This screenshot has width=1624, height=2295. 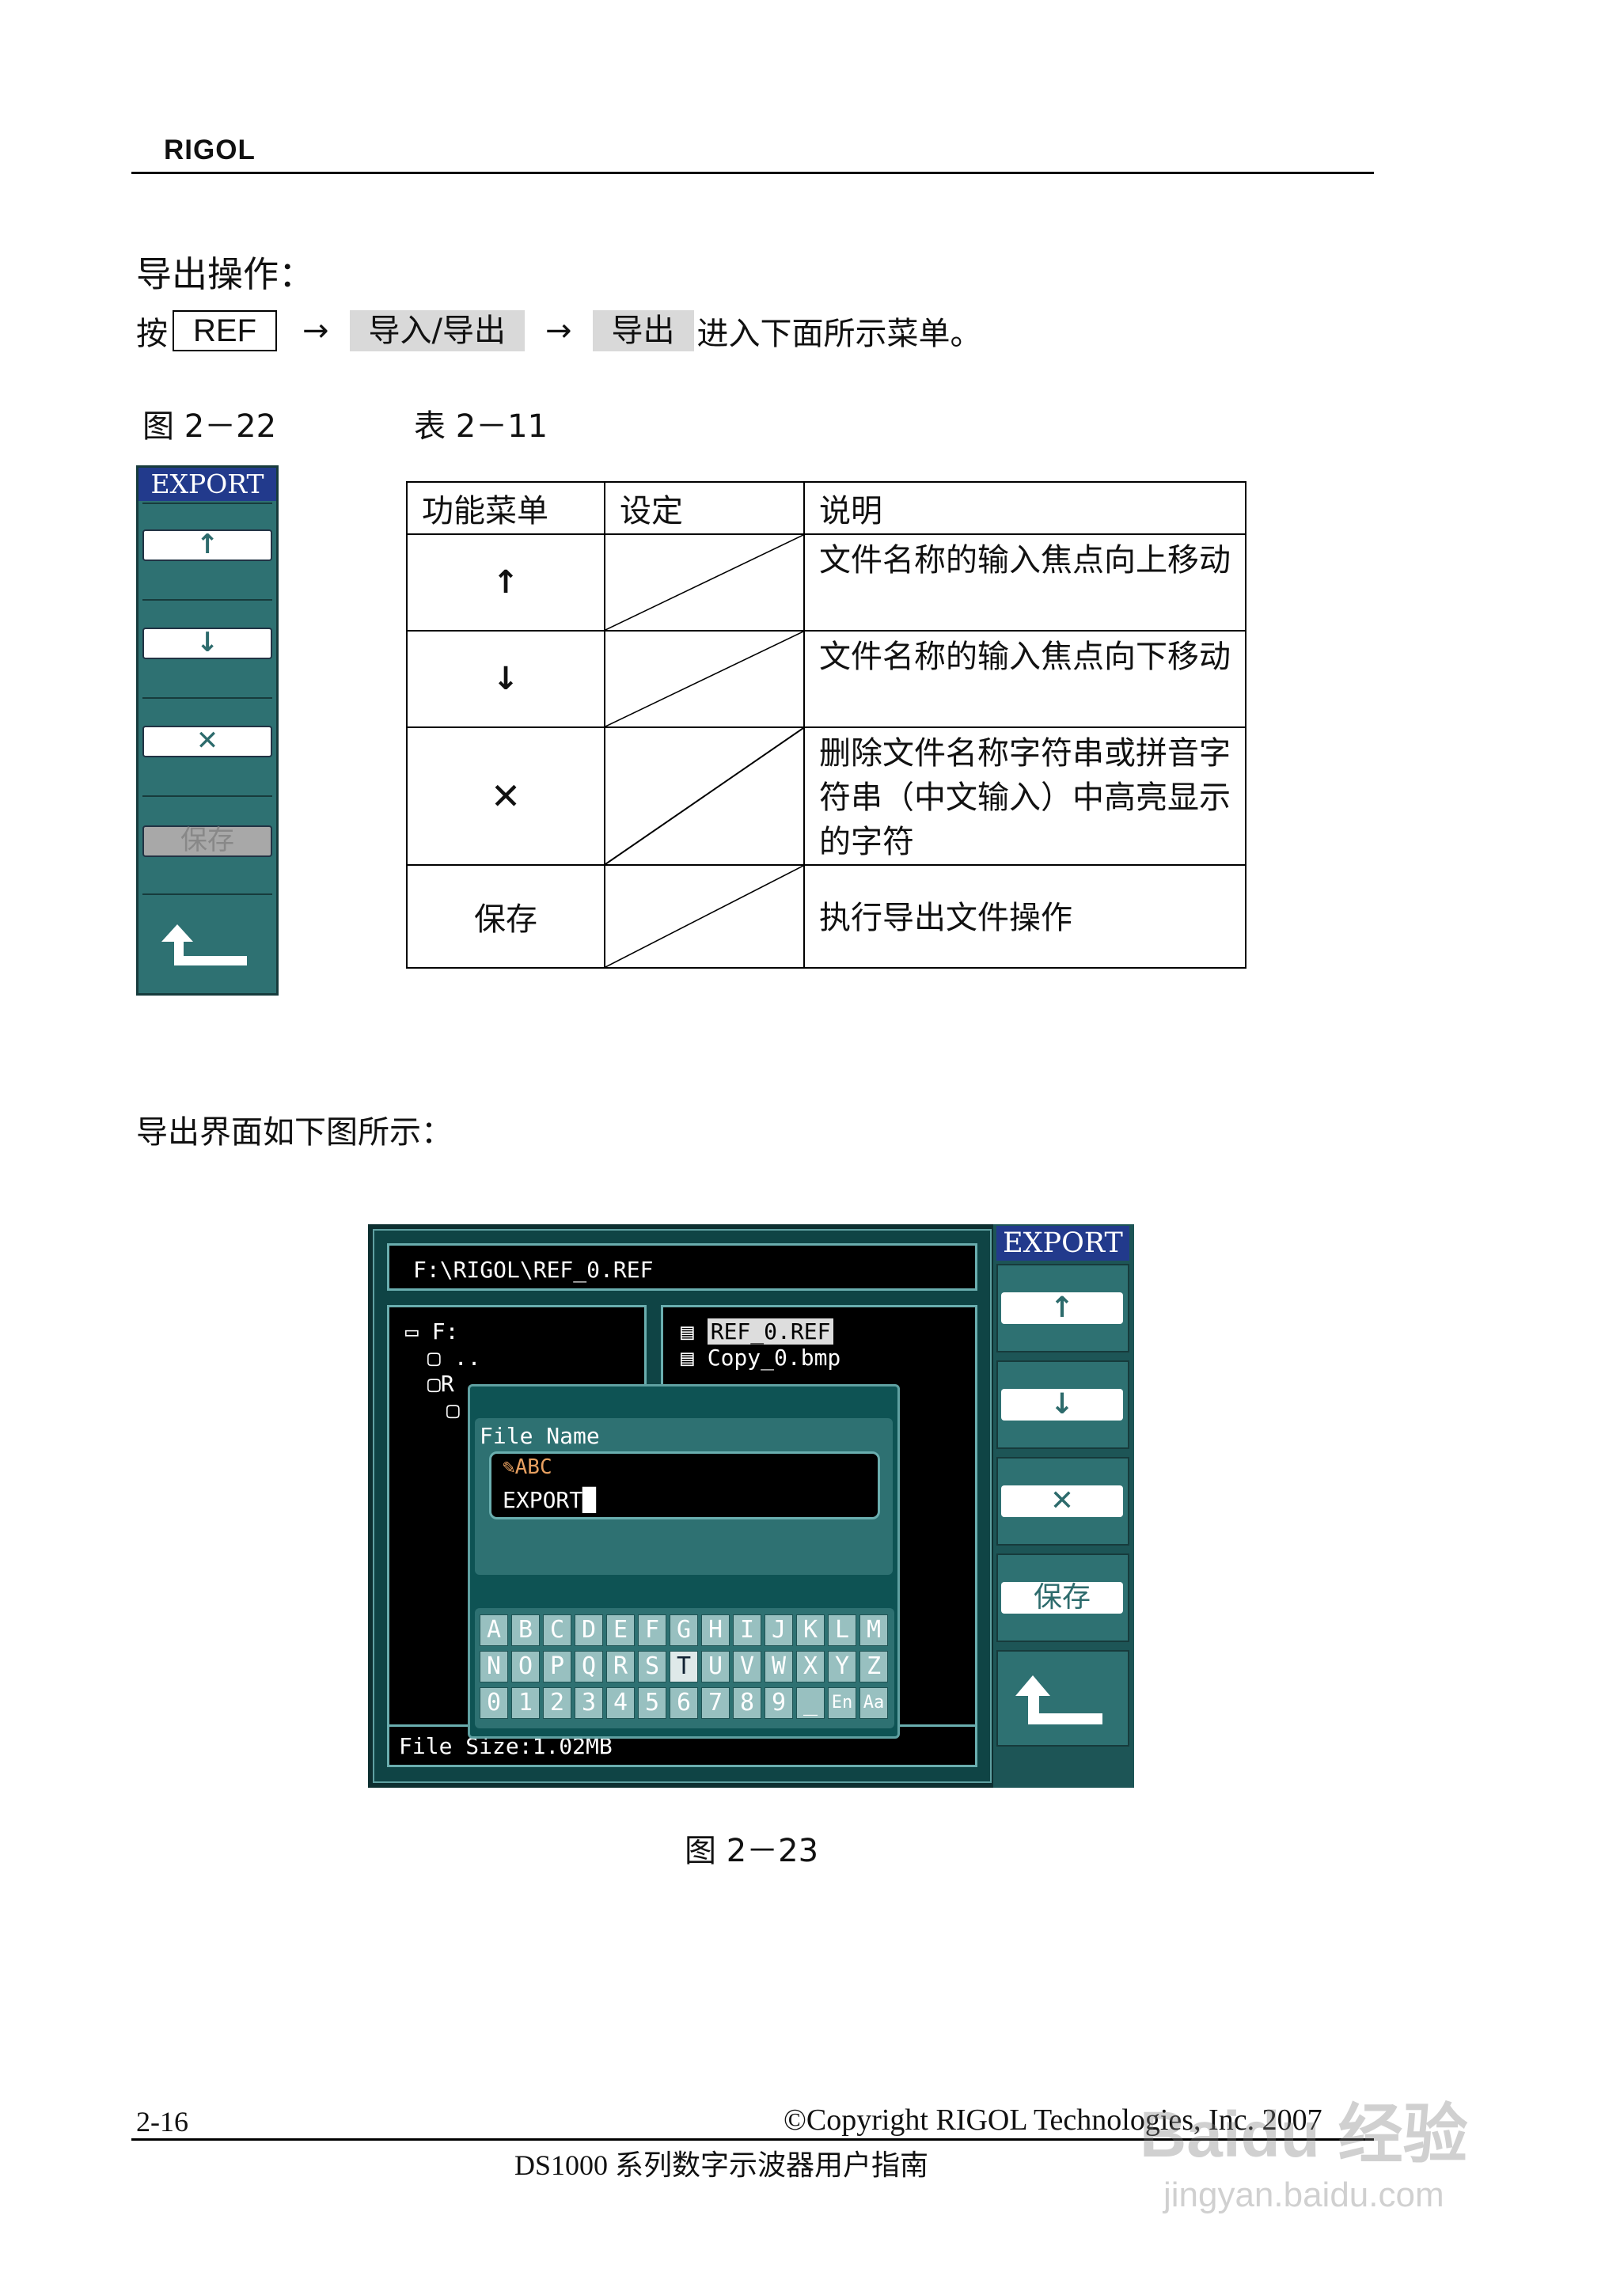 What do you see at coordinates (494, 1666) in the screenshot?
I see `keyboard-key: N` at bounding box center [494, 1666].